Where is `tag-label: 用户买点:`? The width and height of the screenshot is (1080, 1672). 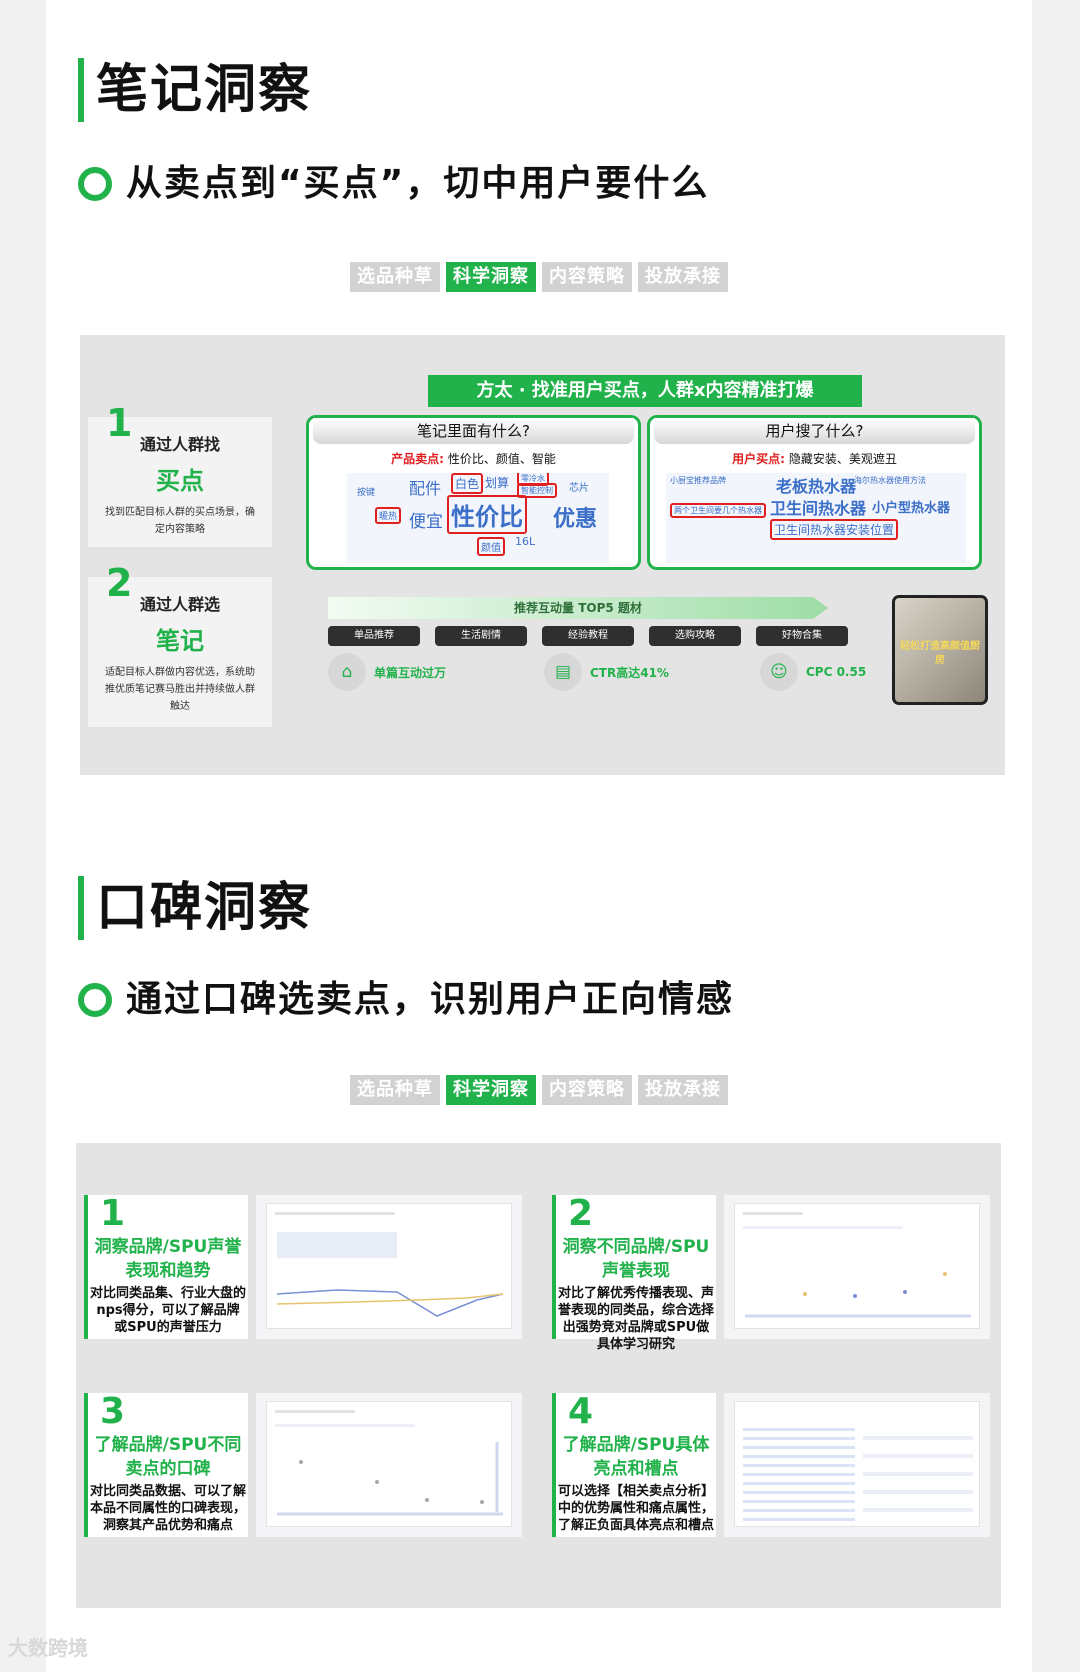
tag-label: 用户买点: is located at coordinates (758, 459).